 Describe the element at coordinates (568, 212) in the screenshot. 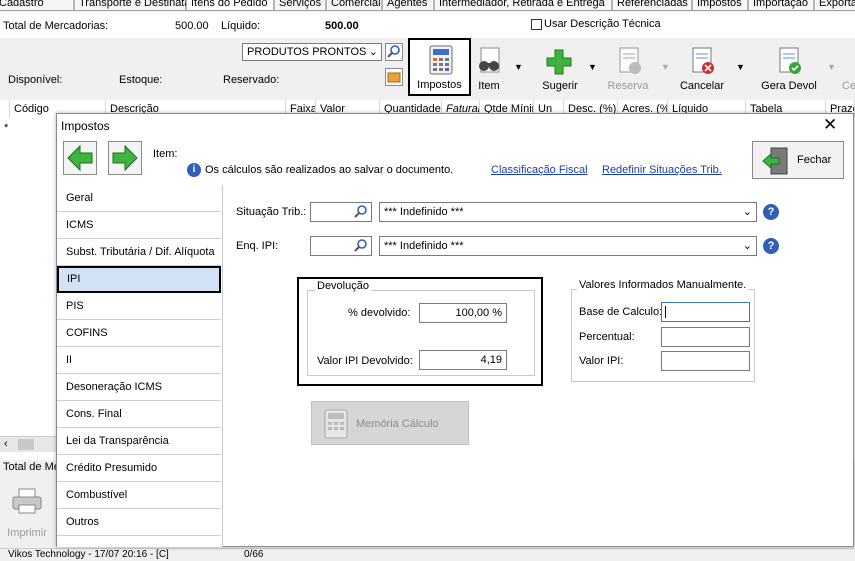

I see `situacao-trib-select: *** Indefinido *** ⌄` at that location.